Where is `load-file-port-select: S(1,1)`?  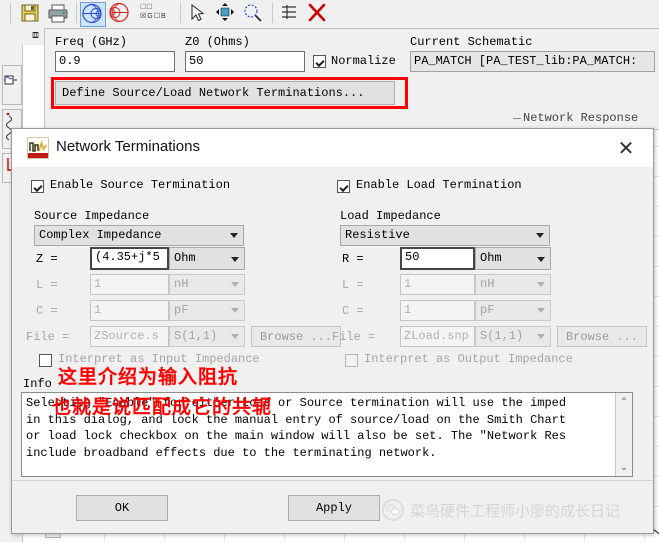 load-file-port-select: S(1,1) is located at coordinates (513, 336).